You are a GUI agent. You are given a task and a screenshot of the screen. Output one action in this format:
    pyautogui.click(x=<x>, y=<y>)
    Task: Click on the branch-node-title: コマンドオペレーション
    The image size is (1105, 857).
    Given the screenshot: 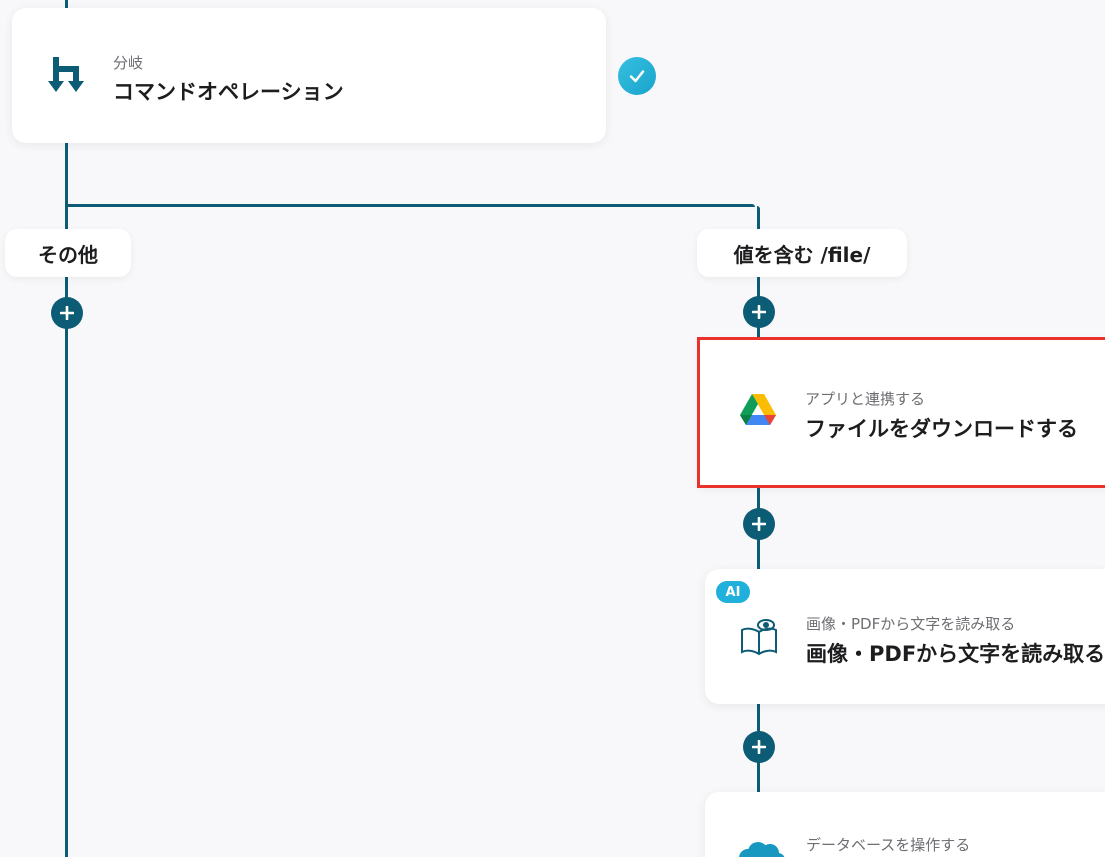 What is the action you would take?
    pyautogui.click(x=228, y=92)
    